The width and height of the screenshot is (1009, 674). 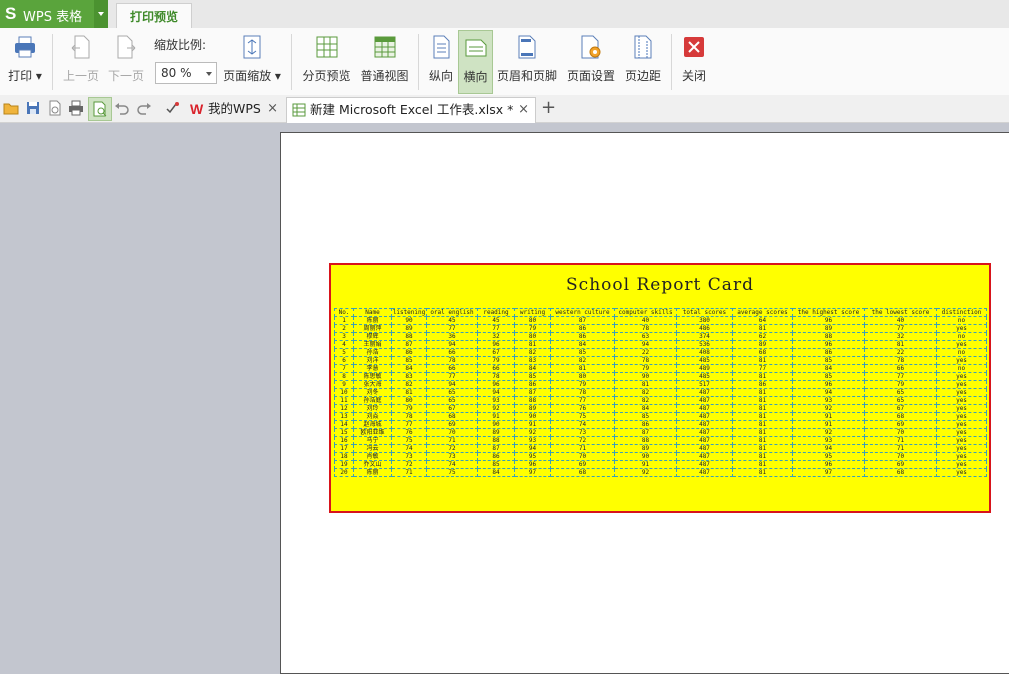 I want to click on table-row: 10 刘冬 81 65 94 87 78 82 487 81 94 65 yes, so click(x=660, y=392).